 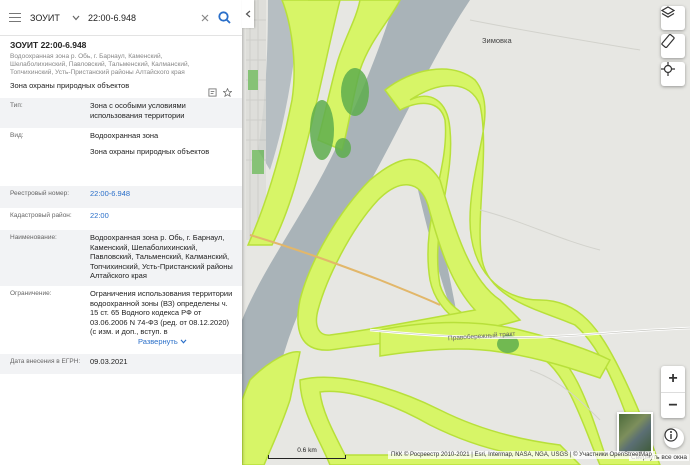 I want to click on header-actions, so click(x=220, y=92).